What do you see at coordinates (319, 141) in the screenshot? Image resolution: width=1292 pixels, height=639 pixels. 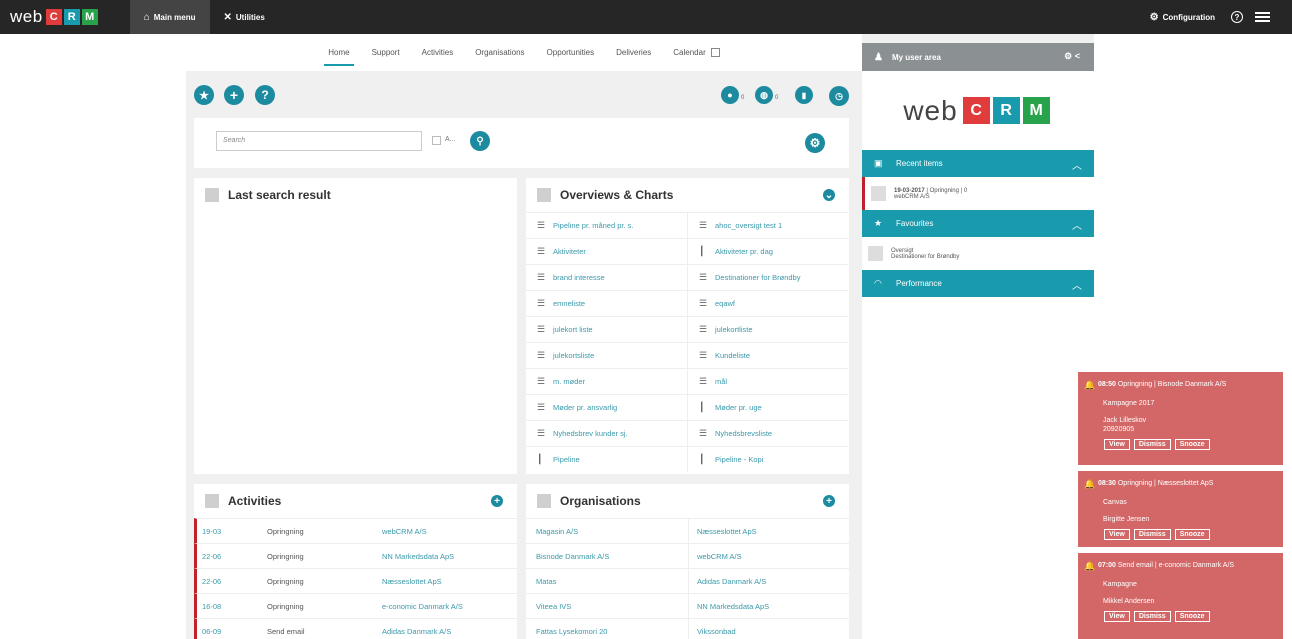 I see `search-input: Search` at bounding box center [319, 141].